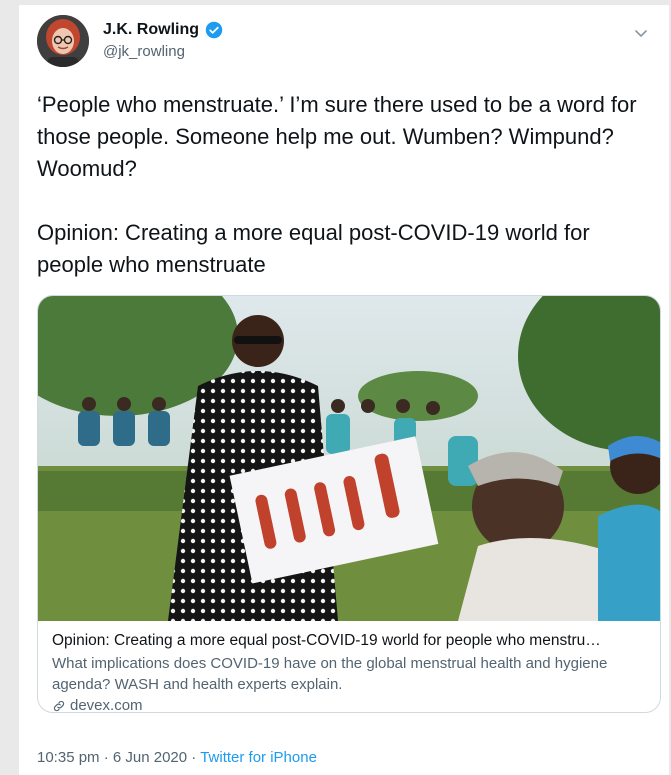  I want to click on tweet-source-app: Twitter for iPhone, so click(258, 757).